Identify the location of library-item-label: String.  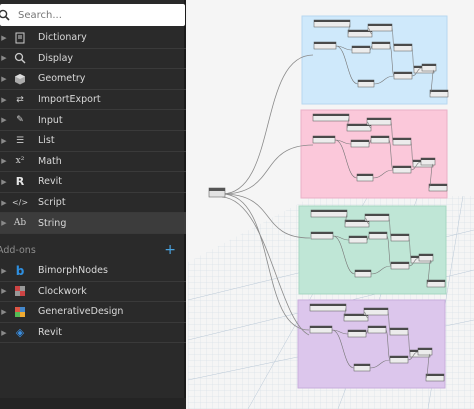
(52, 223).